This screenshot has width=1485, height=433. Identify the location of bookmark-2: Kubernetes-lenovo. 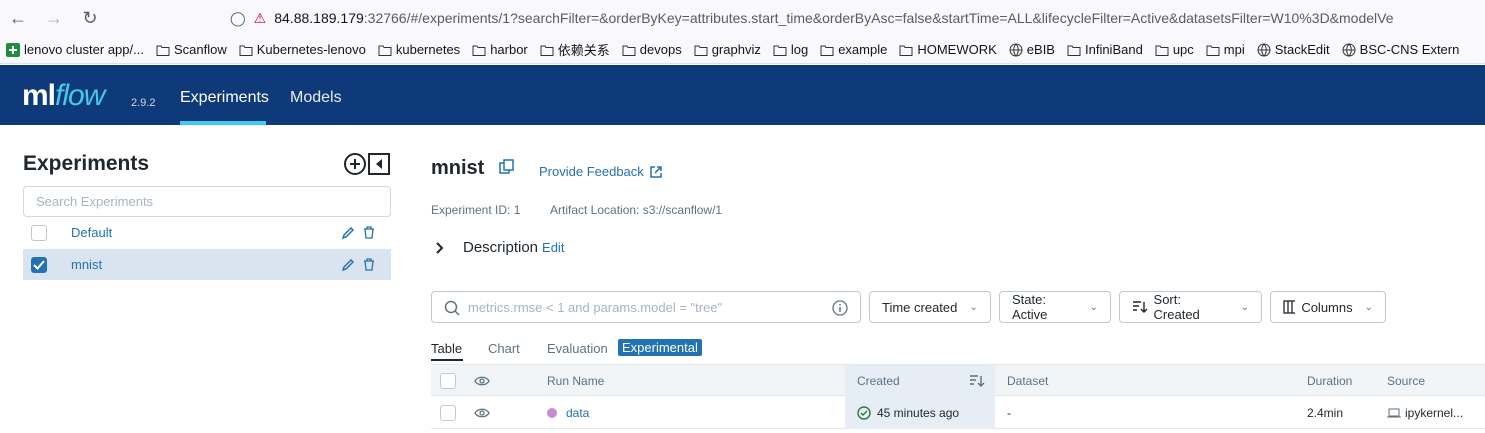
(302, 49).